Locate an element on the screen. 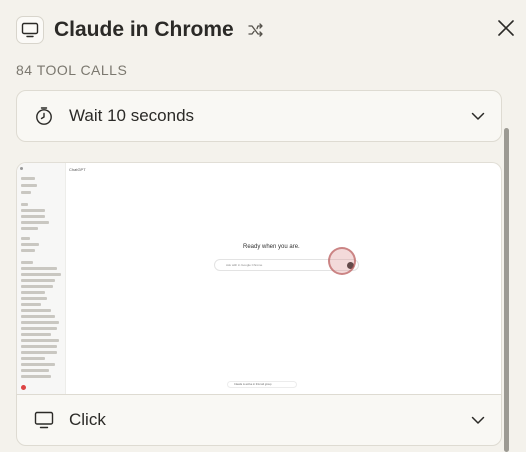 The height and width of the screenshot is (452, 526). panel-header: Claude in Chrome is located at coordinates (266, 30).